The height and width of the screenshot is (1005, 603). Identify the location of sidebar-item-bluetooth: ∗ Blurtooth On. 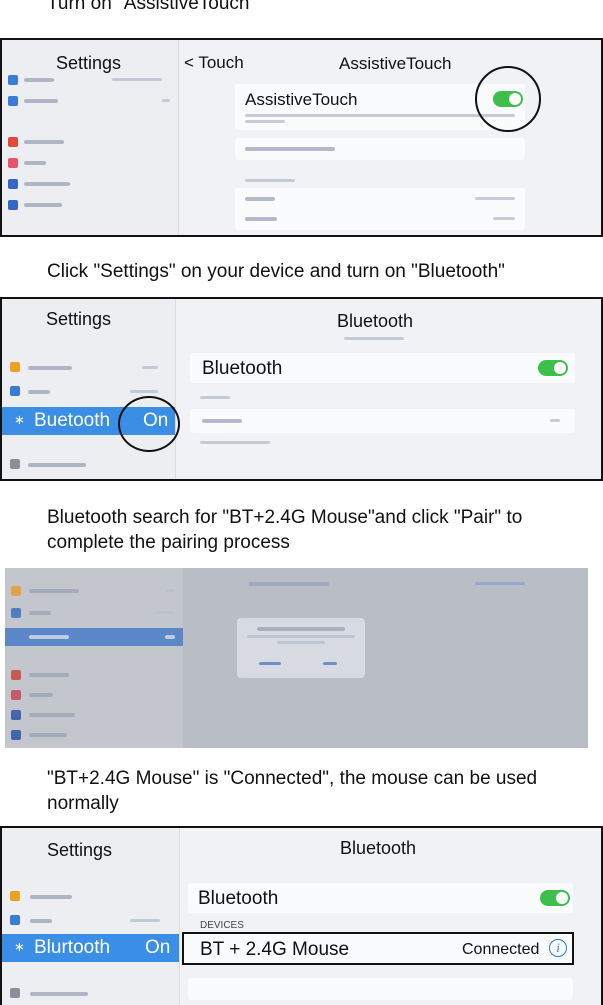
(90, 948).